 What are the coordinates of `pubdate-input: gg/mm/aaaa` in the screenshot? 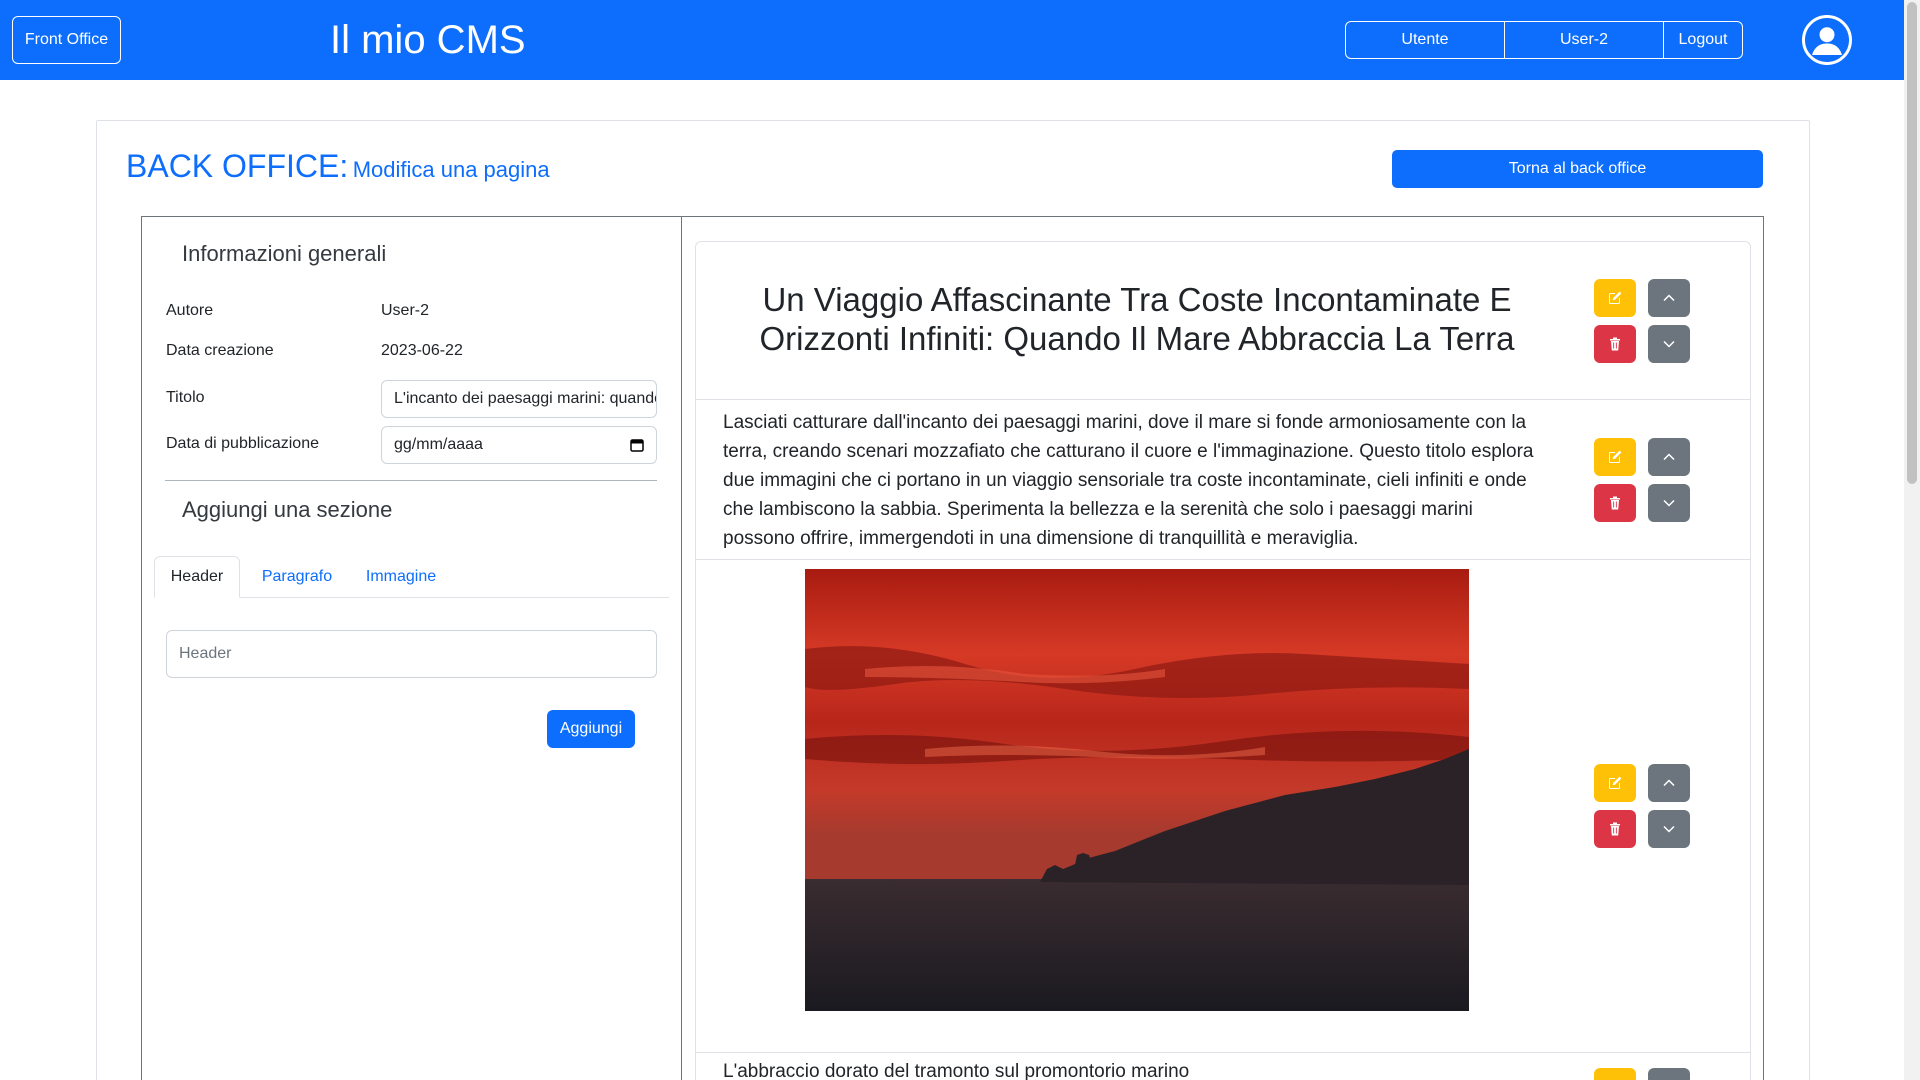 It's located at (519, 445).